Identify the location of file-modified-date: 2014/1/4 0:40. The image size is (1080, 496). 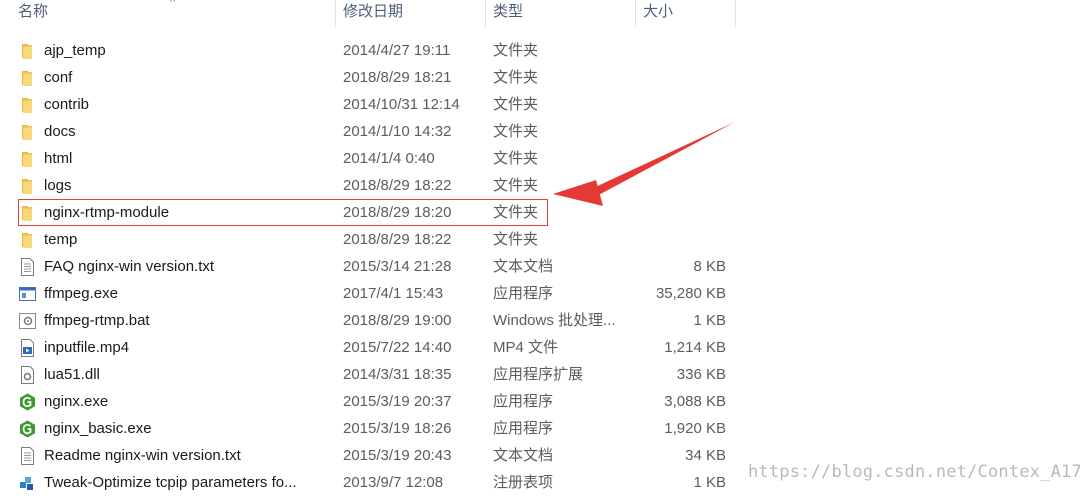
(389, 158).